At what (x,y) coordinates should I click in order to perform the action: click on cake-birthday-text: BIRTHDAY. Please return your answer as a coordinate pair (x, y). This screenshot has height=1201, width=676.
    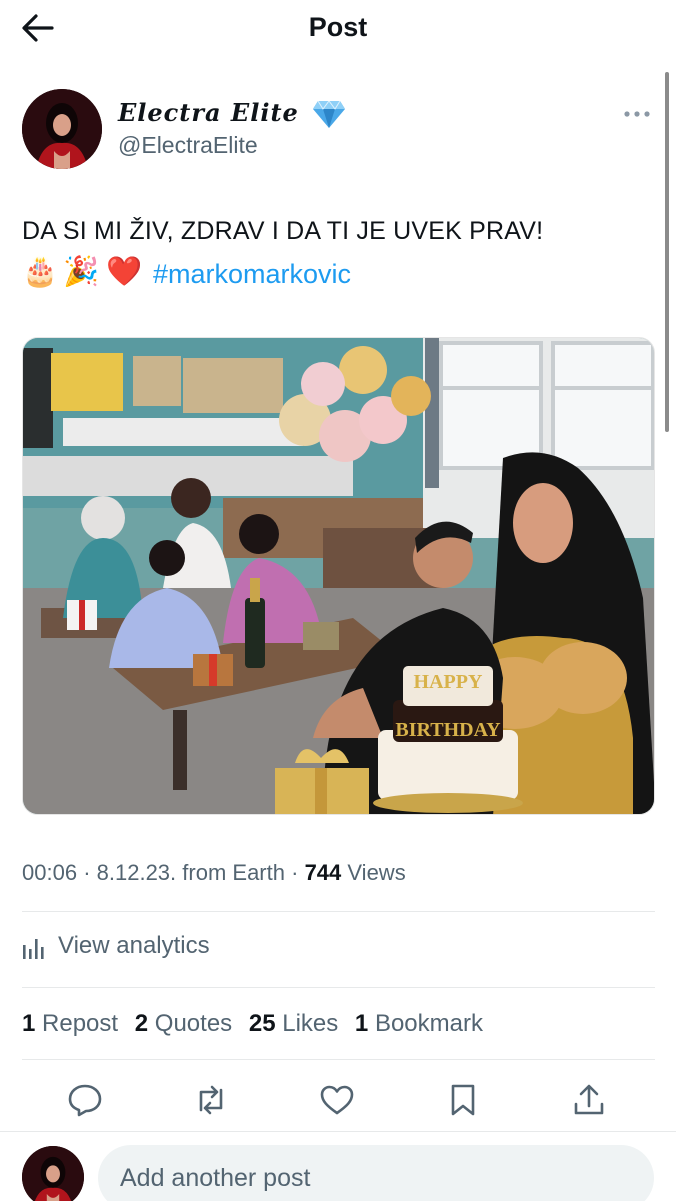
    Looking at the image, I should click on (448, 730).